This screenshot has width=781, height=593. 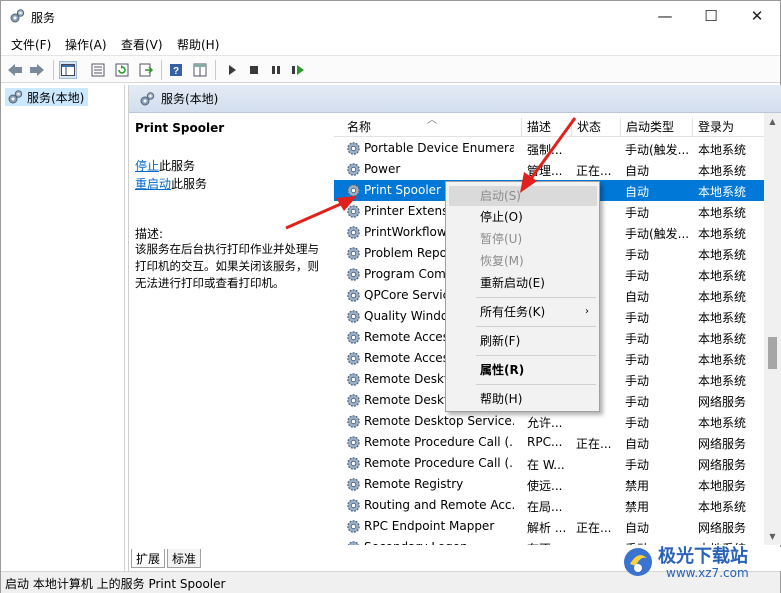 What do you see at coordinates (523, 370) in the screenshot?
I see `ctx-properties: 属性(R)` at bounding box center [523, 370].